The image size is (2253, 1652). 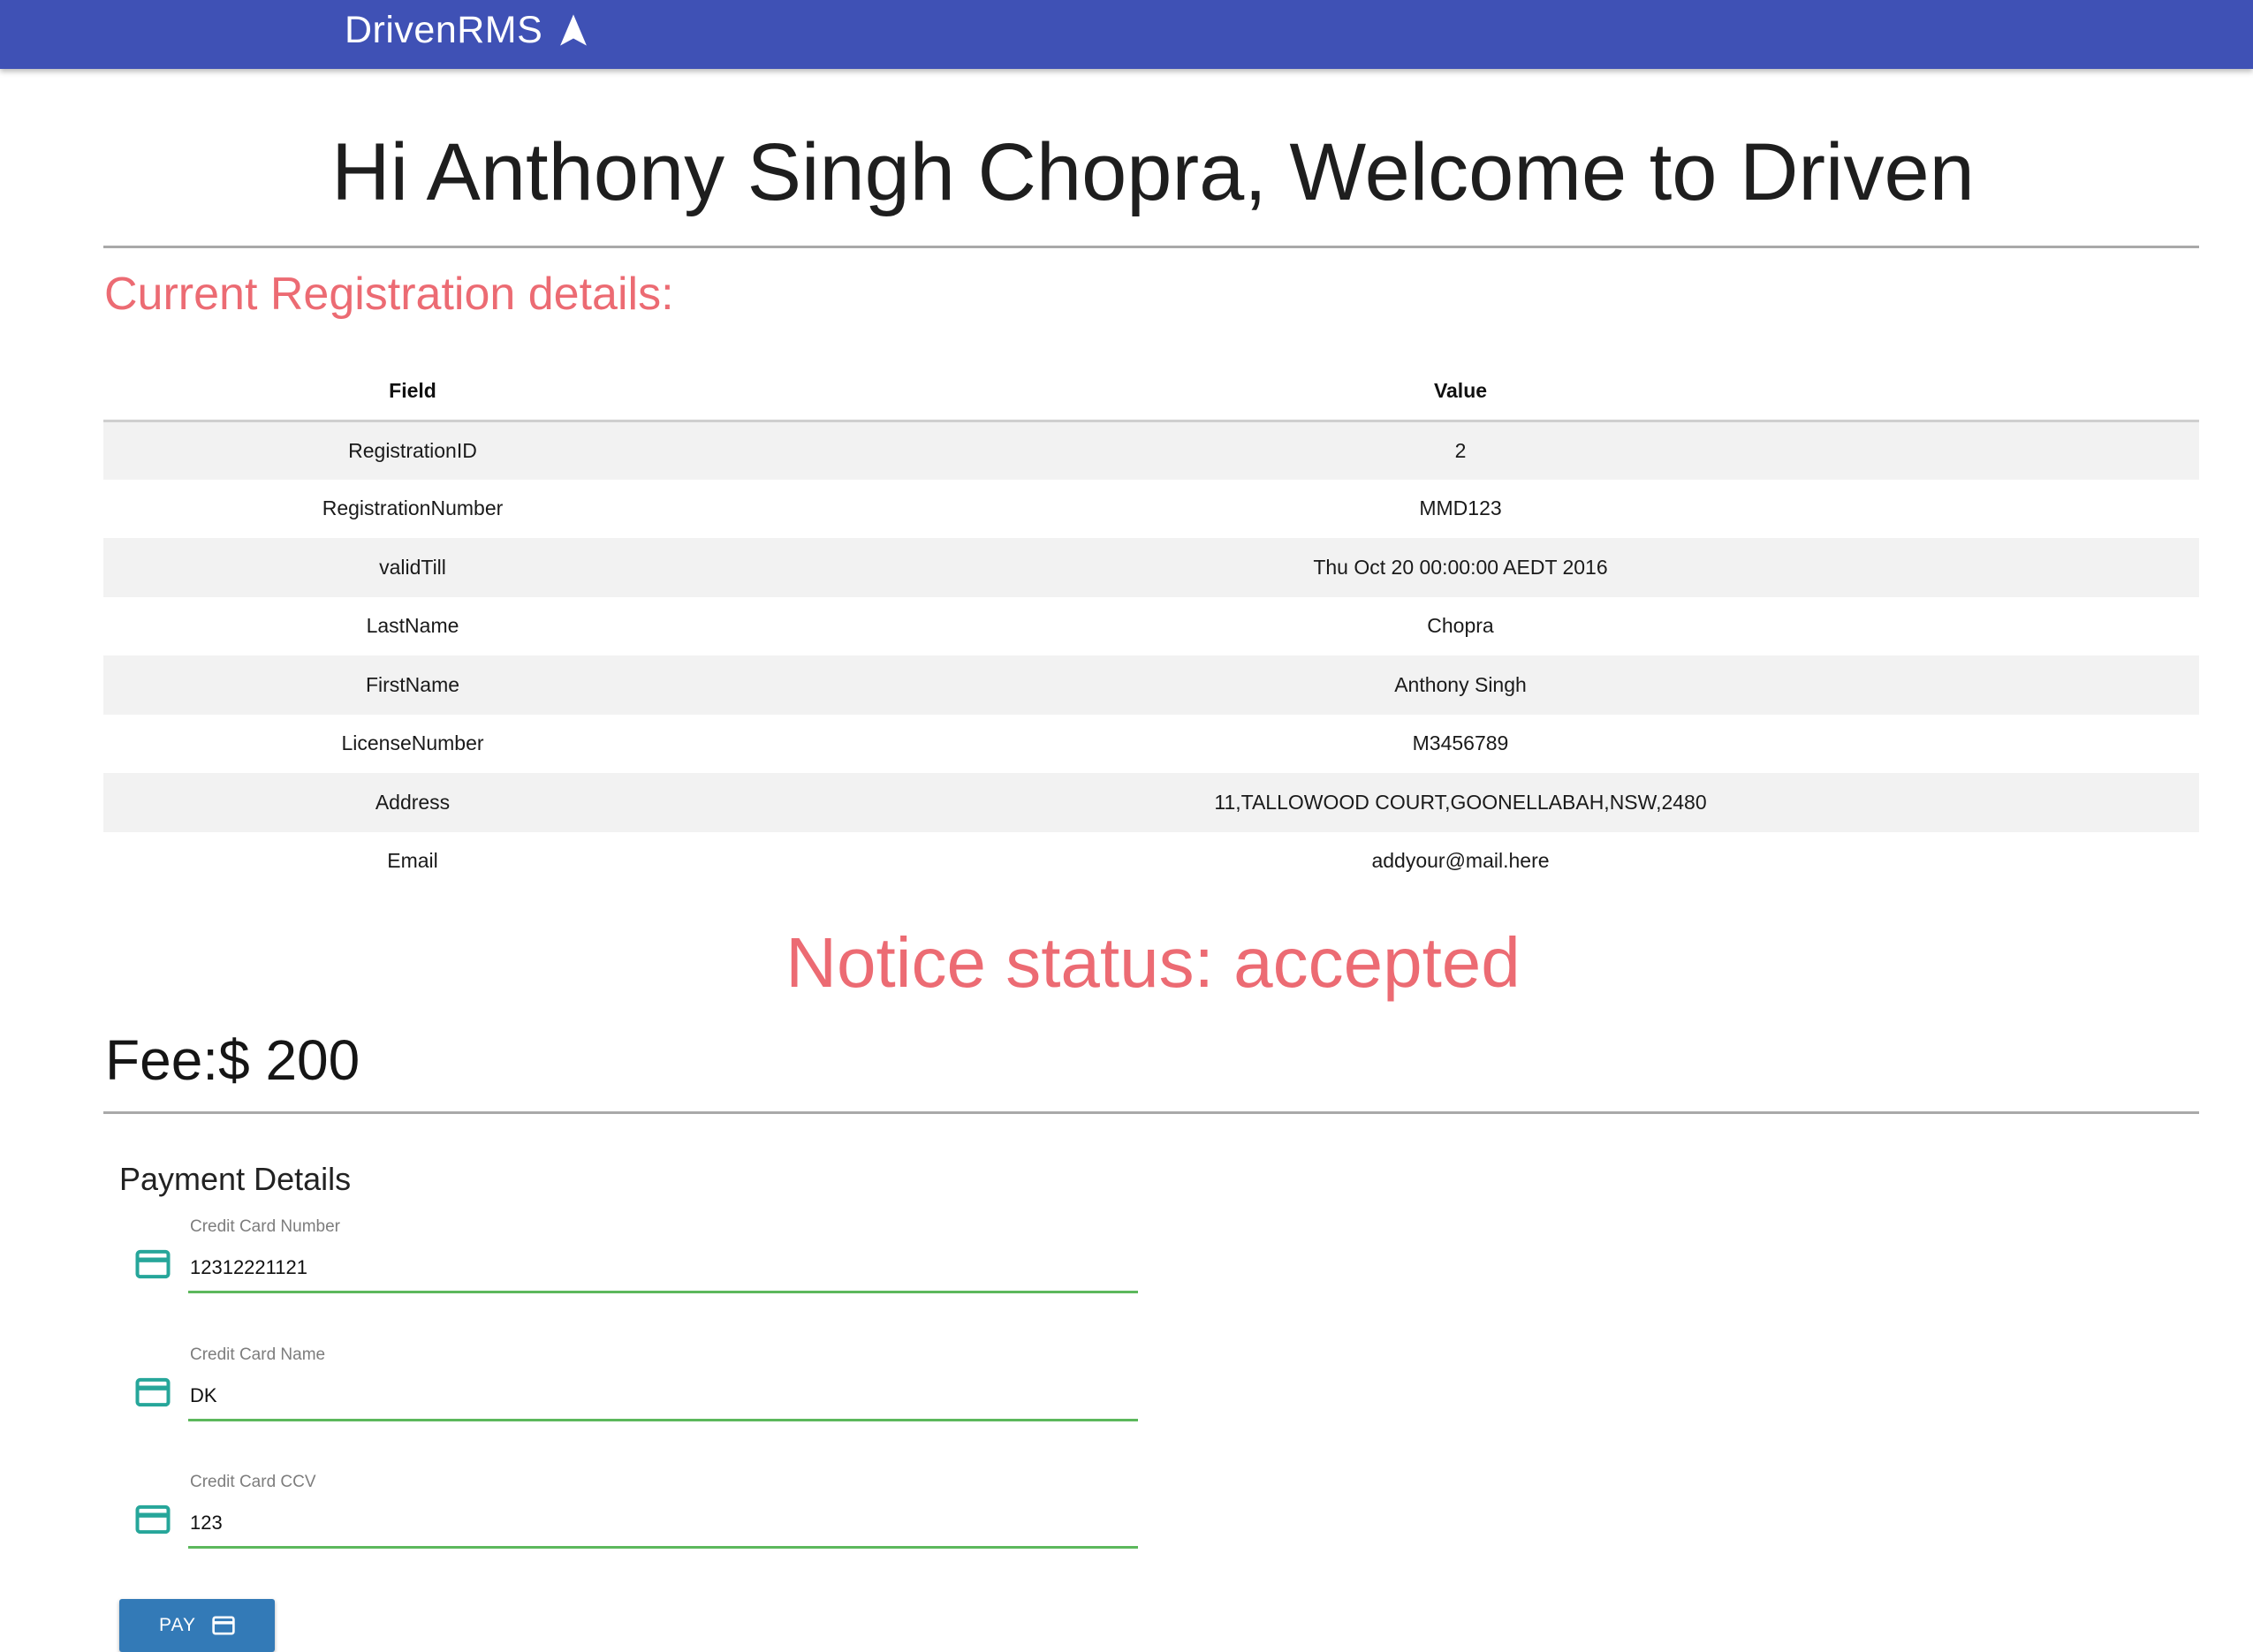 I want to click on credit-card-number-input, so click(x=663, y=1268).